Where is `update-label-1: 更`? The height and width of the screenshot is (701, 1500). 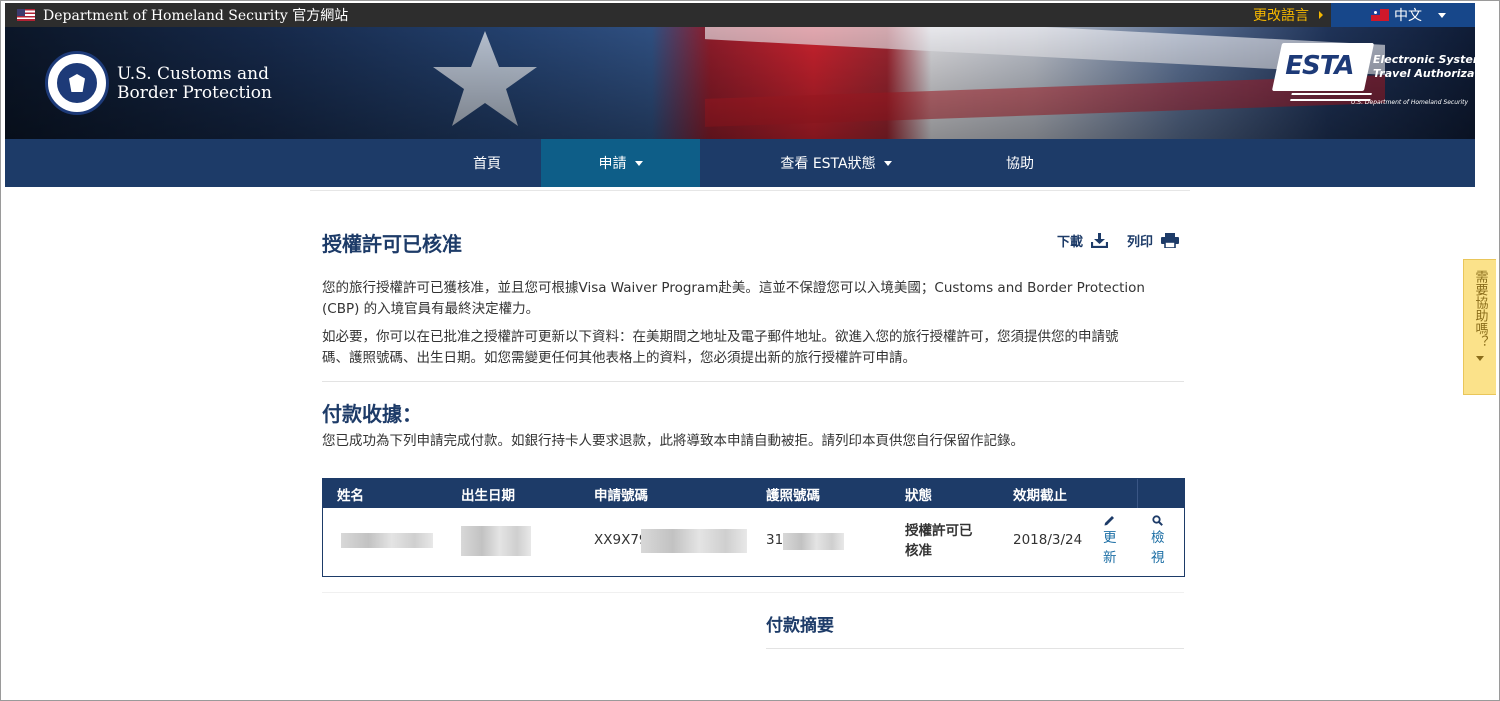 update-label-1: 更 is located at coordinates (1110, 538).